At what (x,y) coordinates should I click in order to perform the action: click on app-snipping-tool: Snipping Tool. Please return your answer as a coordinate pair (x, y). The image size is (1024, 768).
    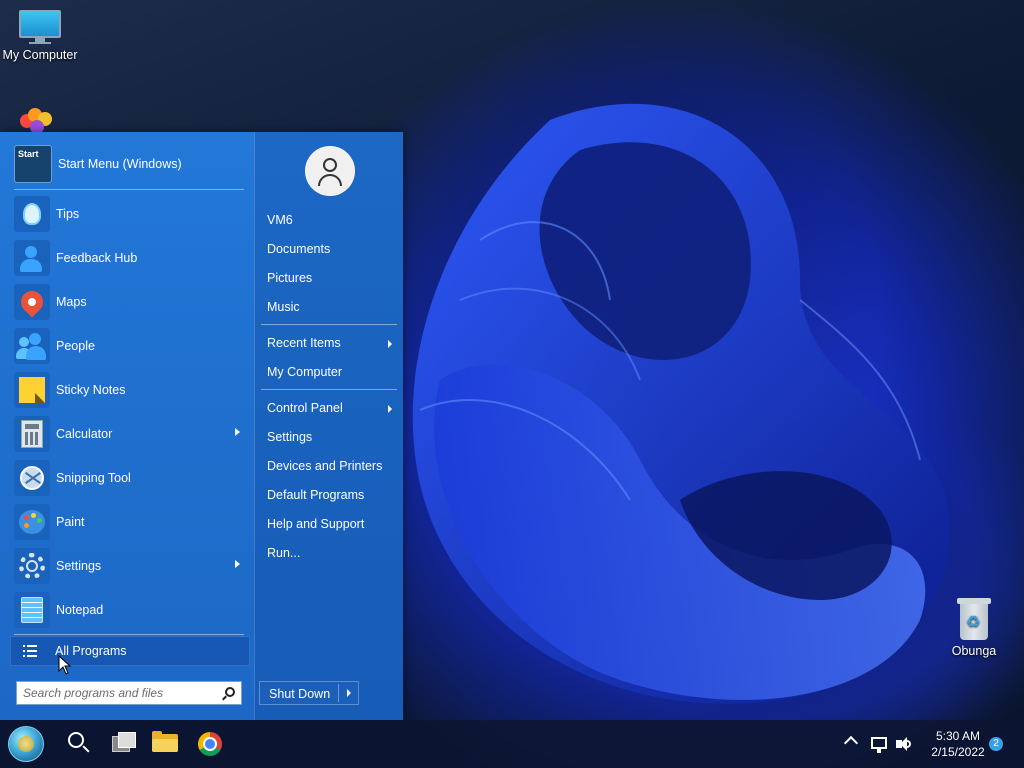
    Looking at the image, I should click on (128, 478).